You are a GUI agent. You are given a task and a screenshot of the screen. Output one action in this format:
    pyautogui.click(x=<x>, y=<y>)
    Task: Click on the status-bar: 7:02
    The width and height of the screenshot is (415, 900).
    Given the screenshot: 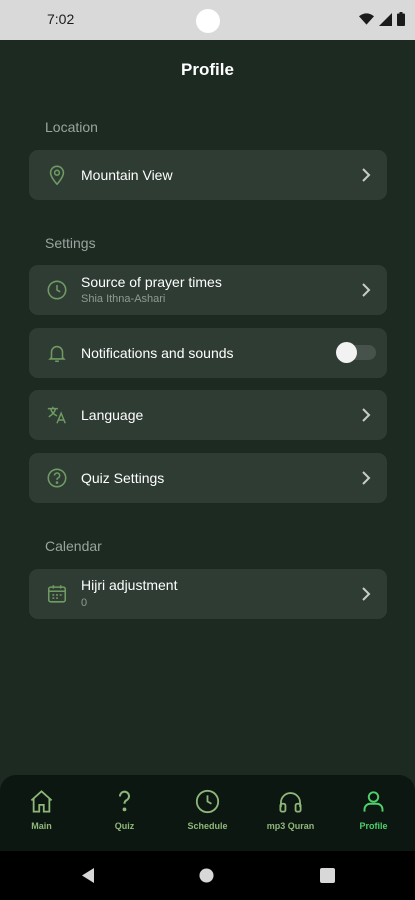 What is the action you would take?
    pyautogui.click(x=207, y=20)
    